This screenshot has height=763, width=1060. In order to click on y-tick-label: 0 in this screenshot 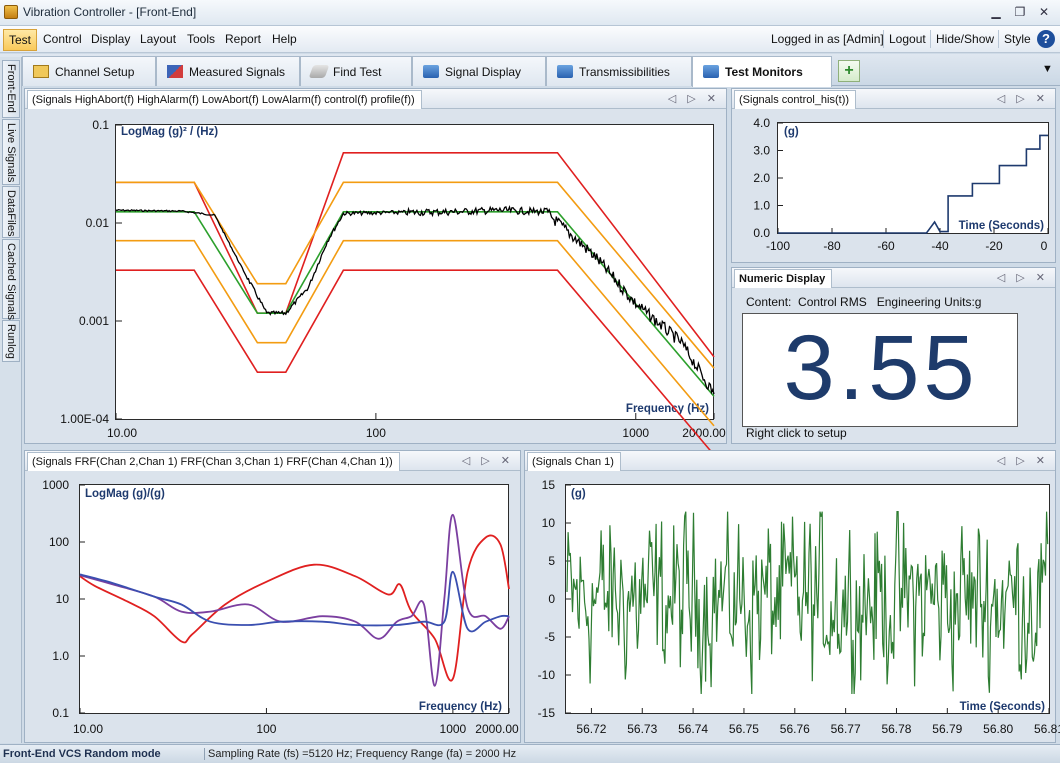, I will do `click(551, 599)`.